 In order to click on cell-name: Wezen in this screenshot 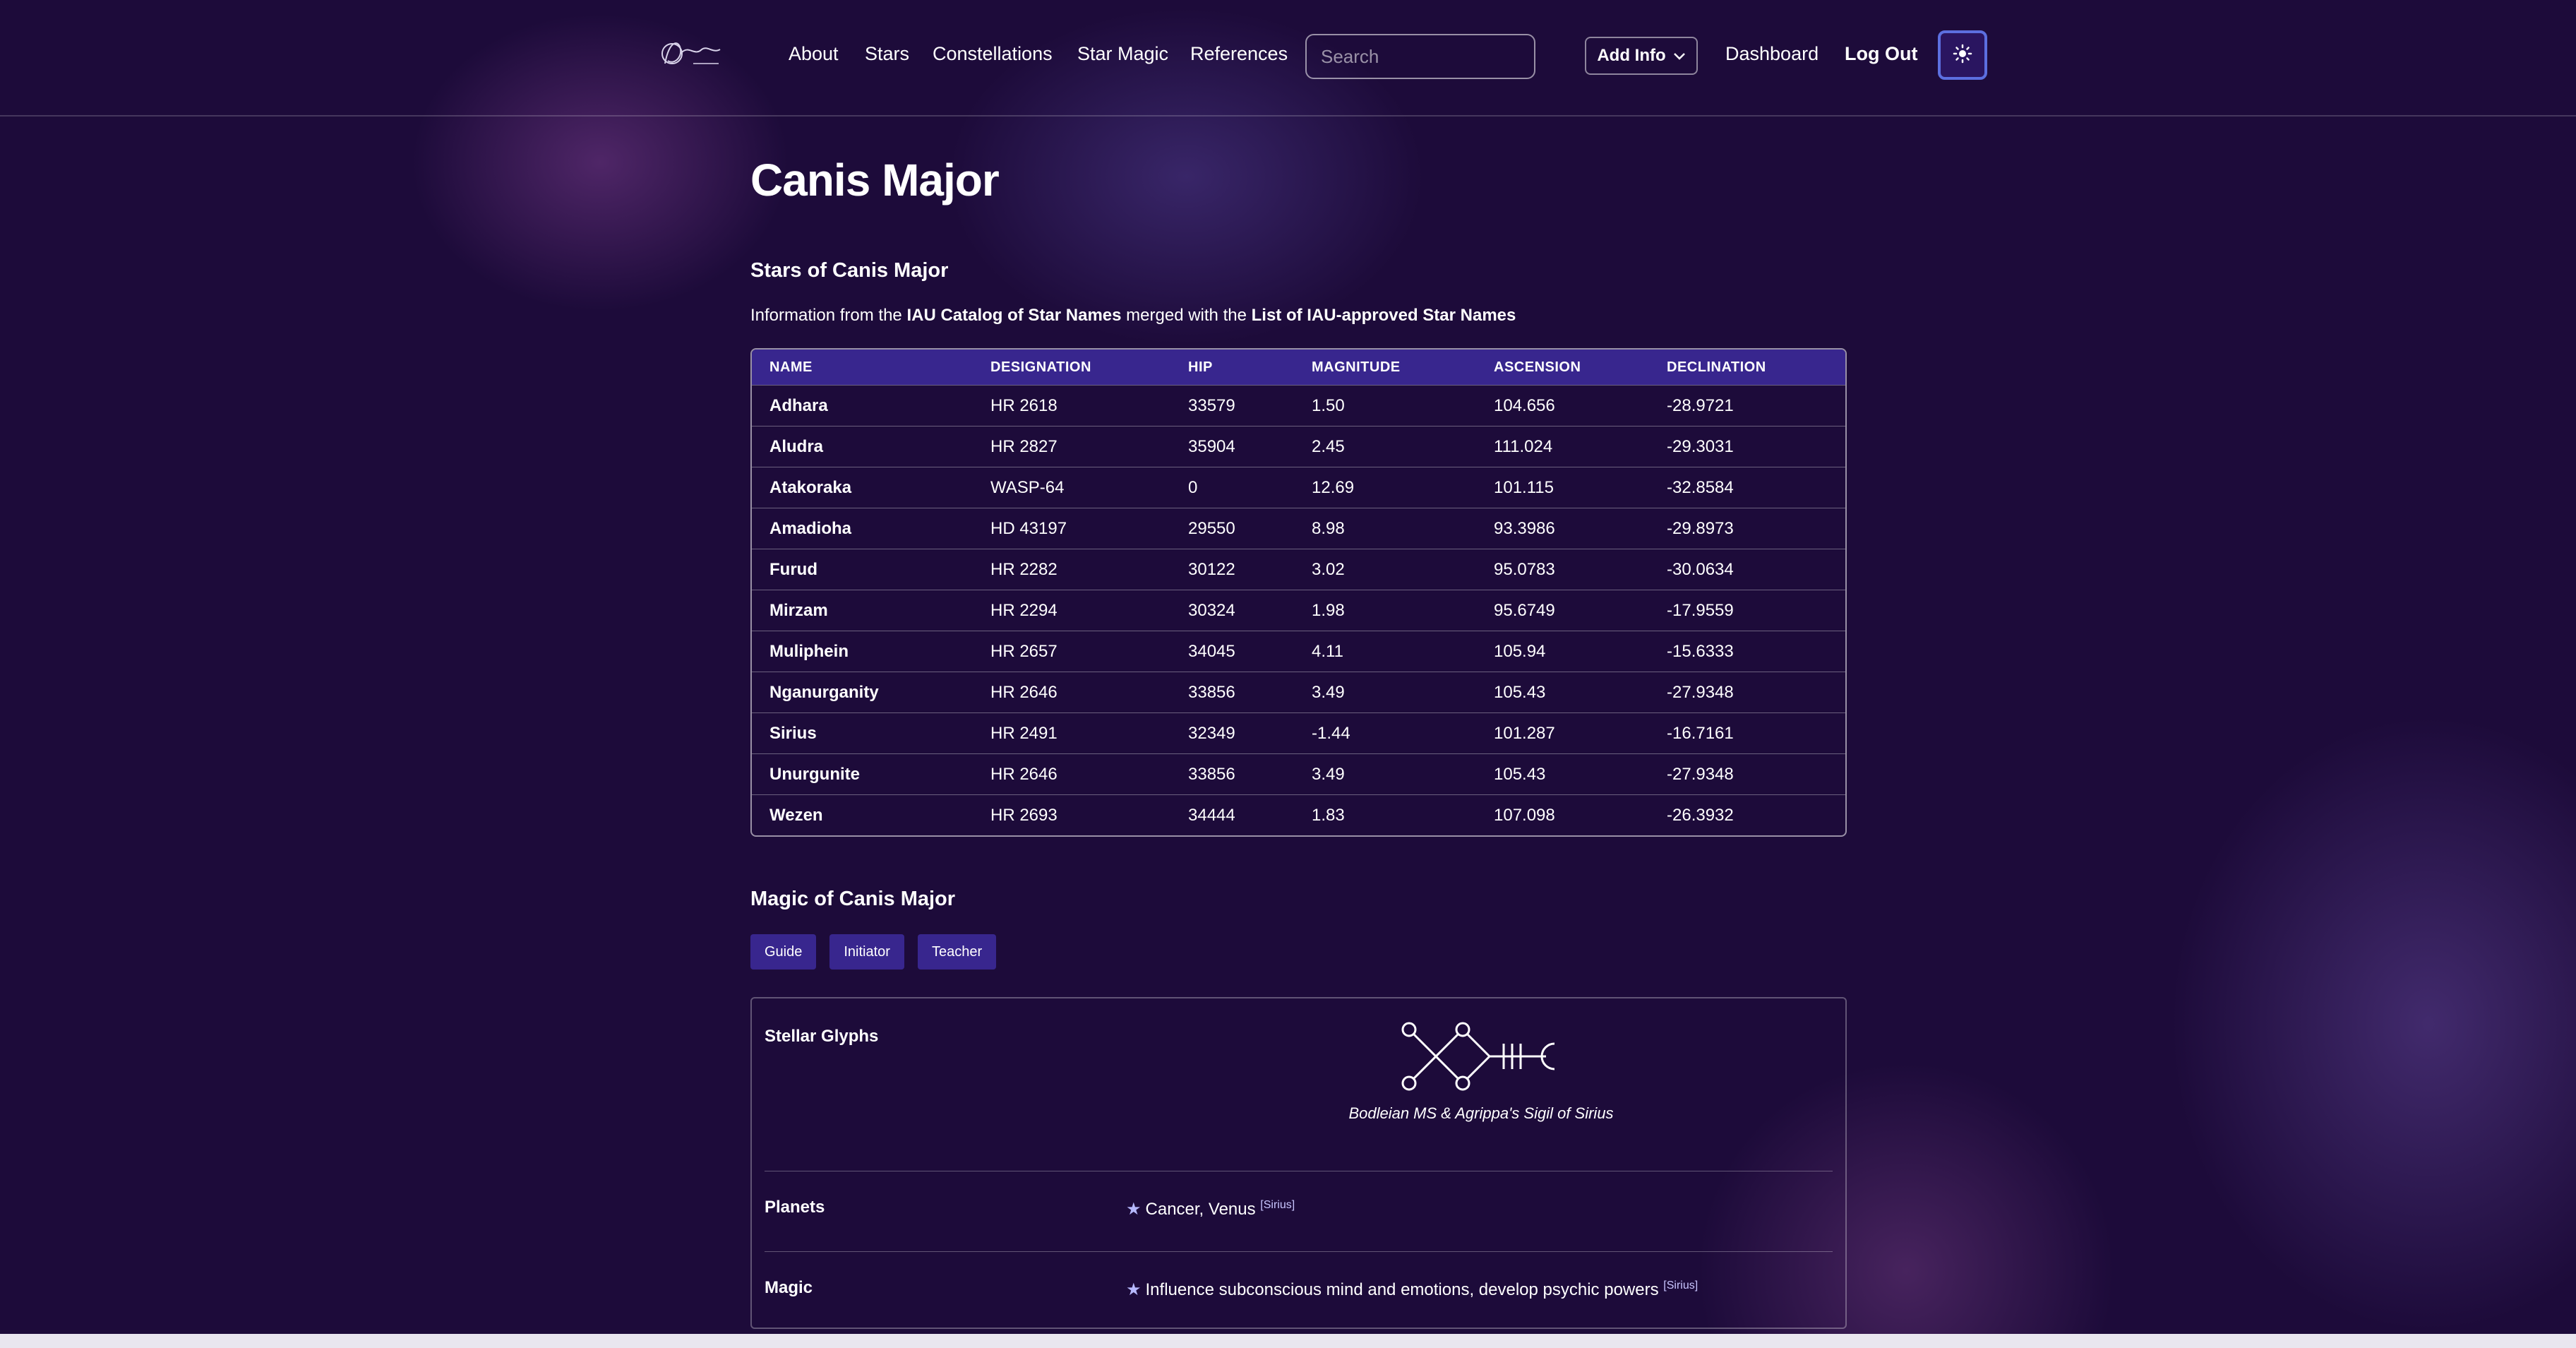, I will do `click(862, 814)`.